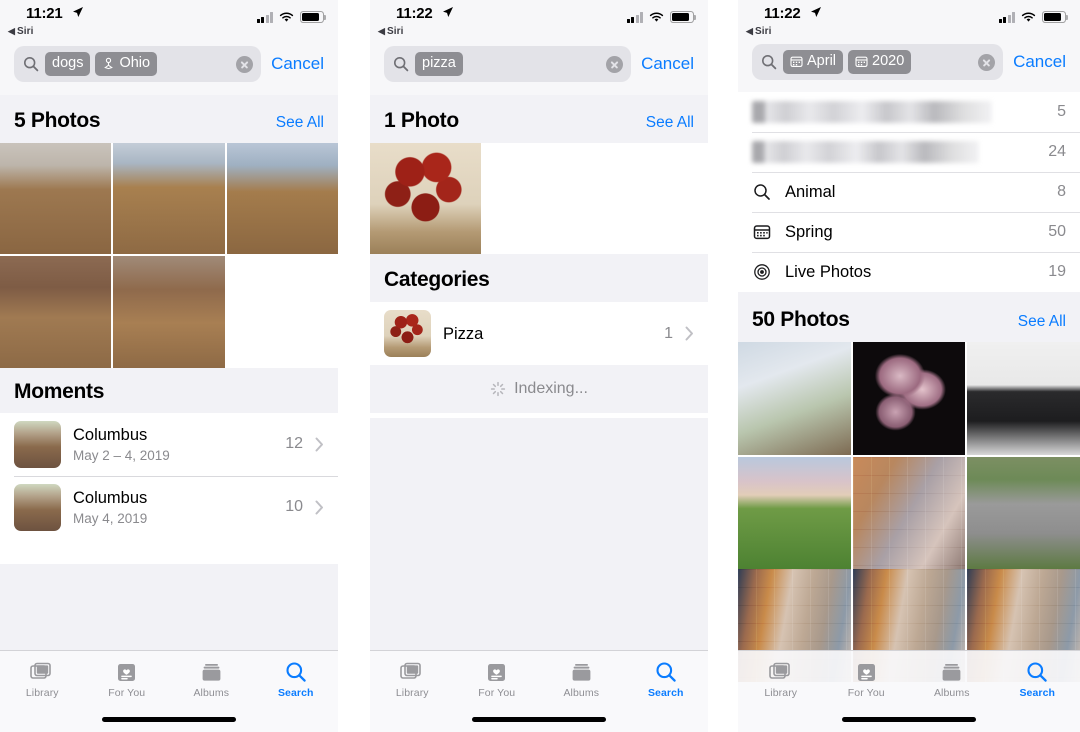  Describe the element at coordinates (1006, 17) in the screenshot. I see `cellular-signal-icon` at that location.